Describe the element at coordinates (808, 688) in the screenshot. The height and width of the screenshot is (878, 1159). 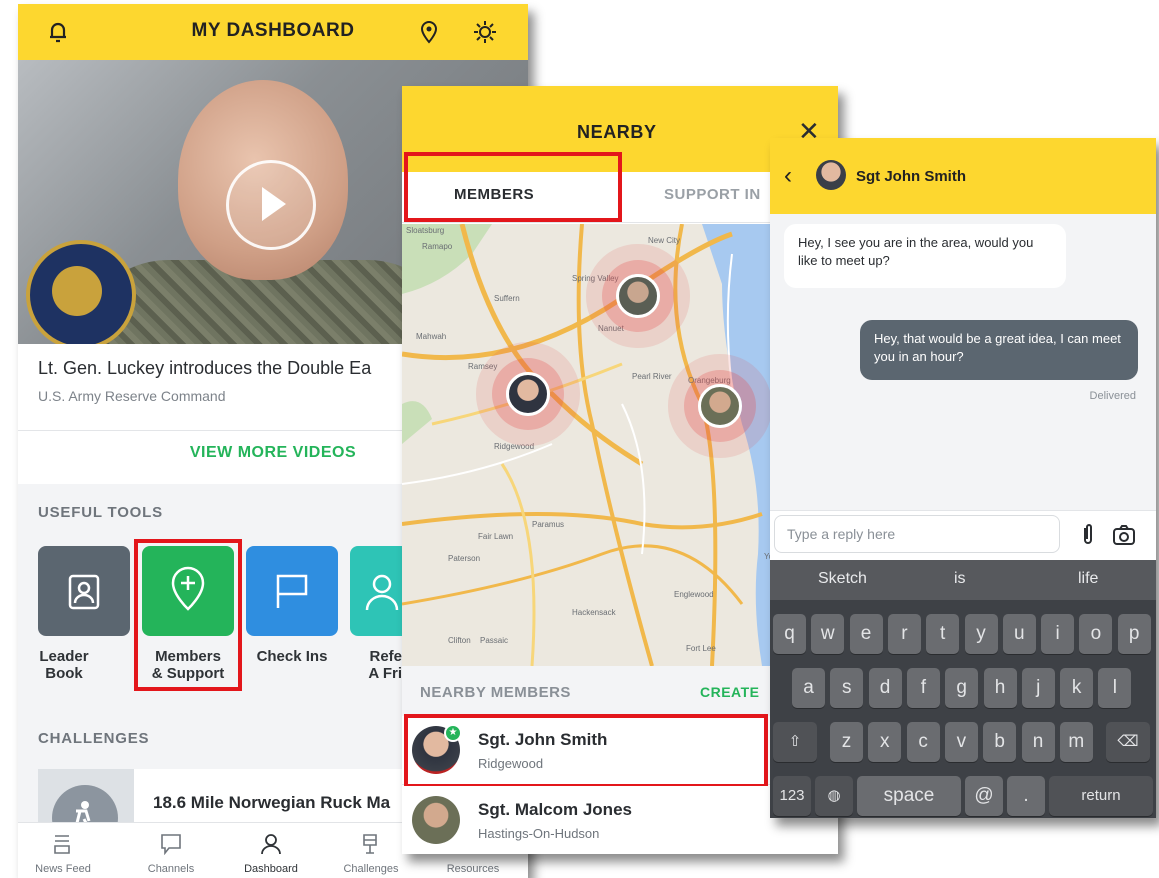
I see `key-a: a` at that location.